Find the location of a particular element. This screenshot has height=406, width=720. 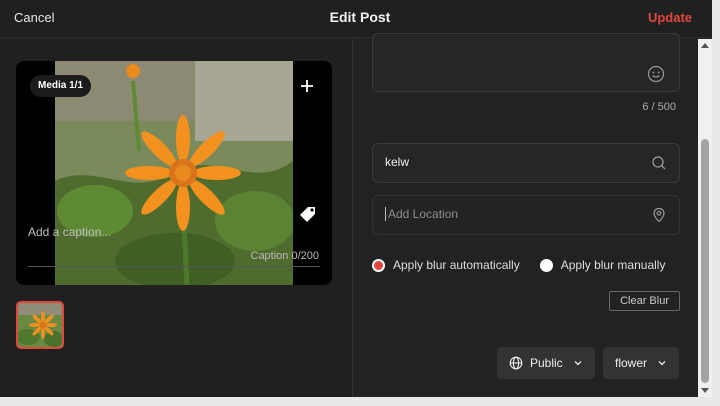

window-frame-right is located at coordinates (716, 203).